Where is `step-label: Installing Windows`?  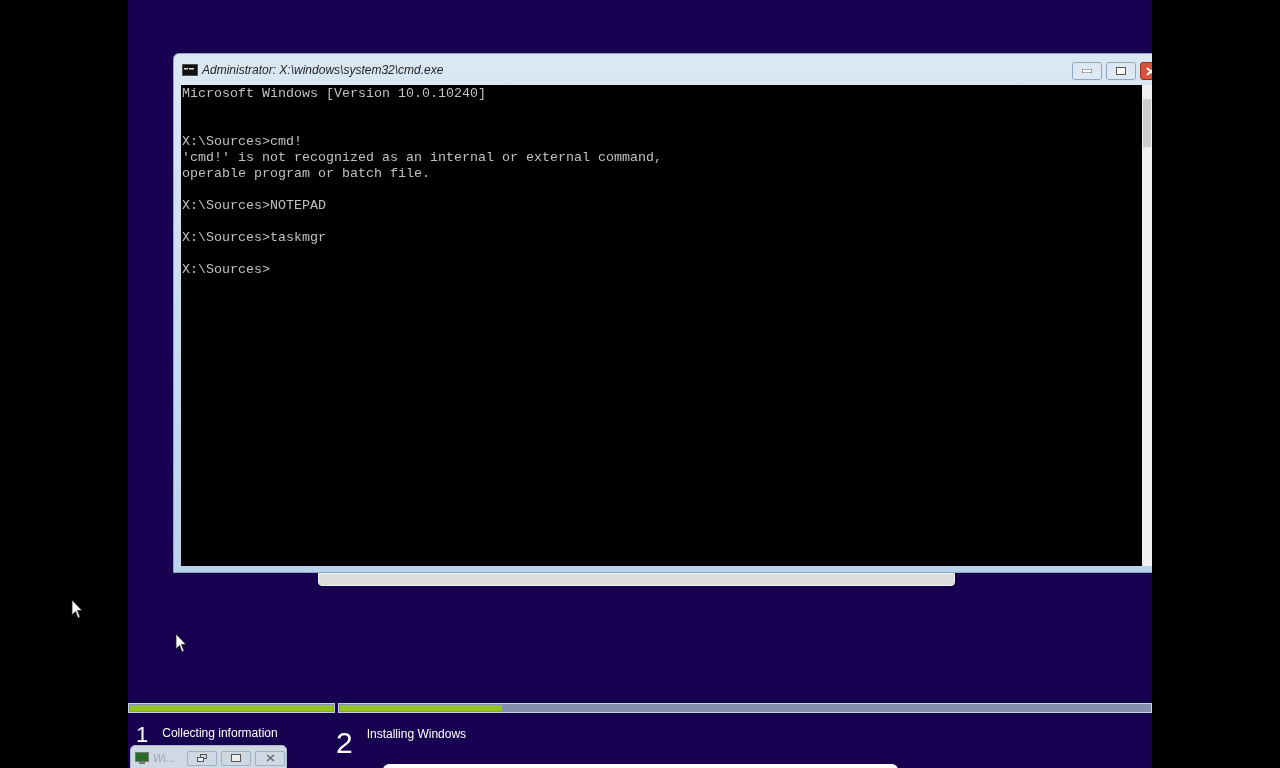 step-label: Installing Windows is located at coordinates (416, 734).